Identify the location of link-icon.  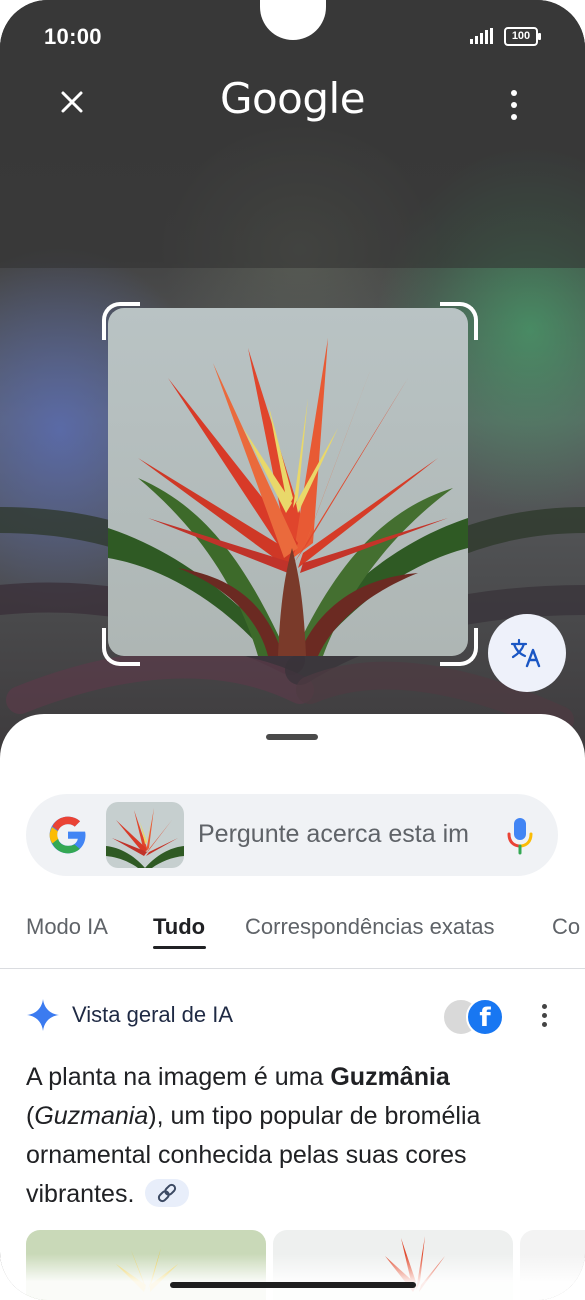
(167, 1193).